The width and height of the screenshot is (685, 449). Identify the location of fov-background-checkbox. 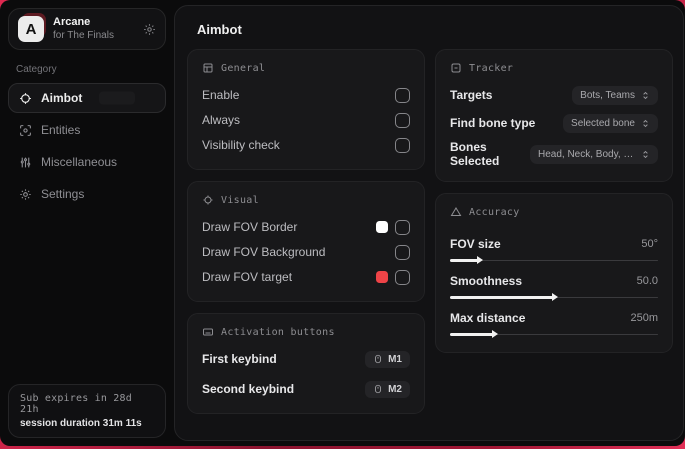
(402, 252).